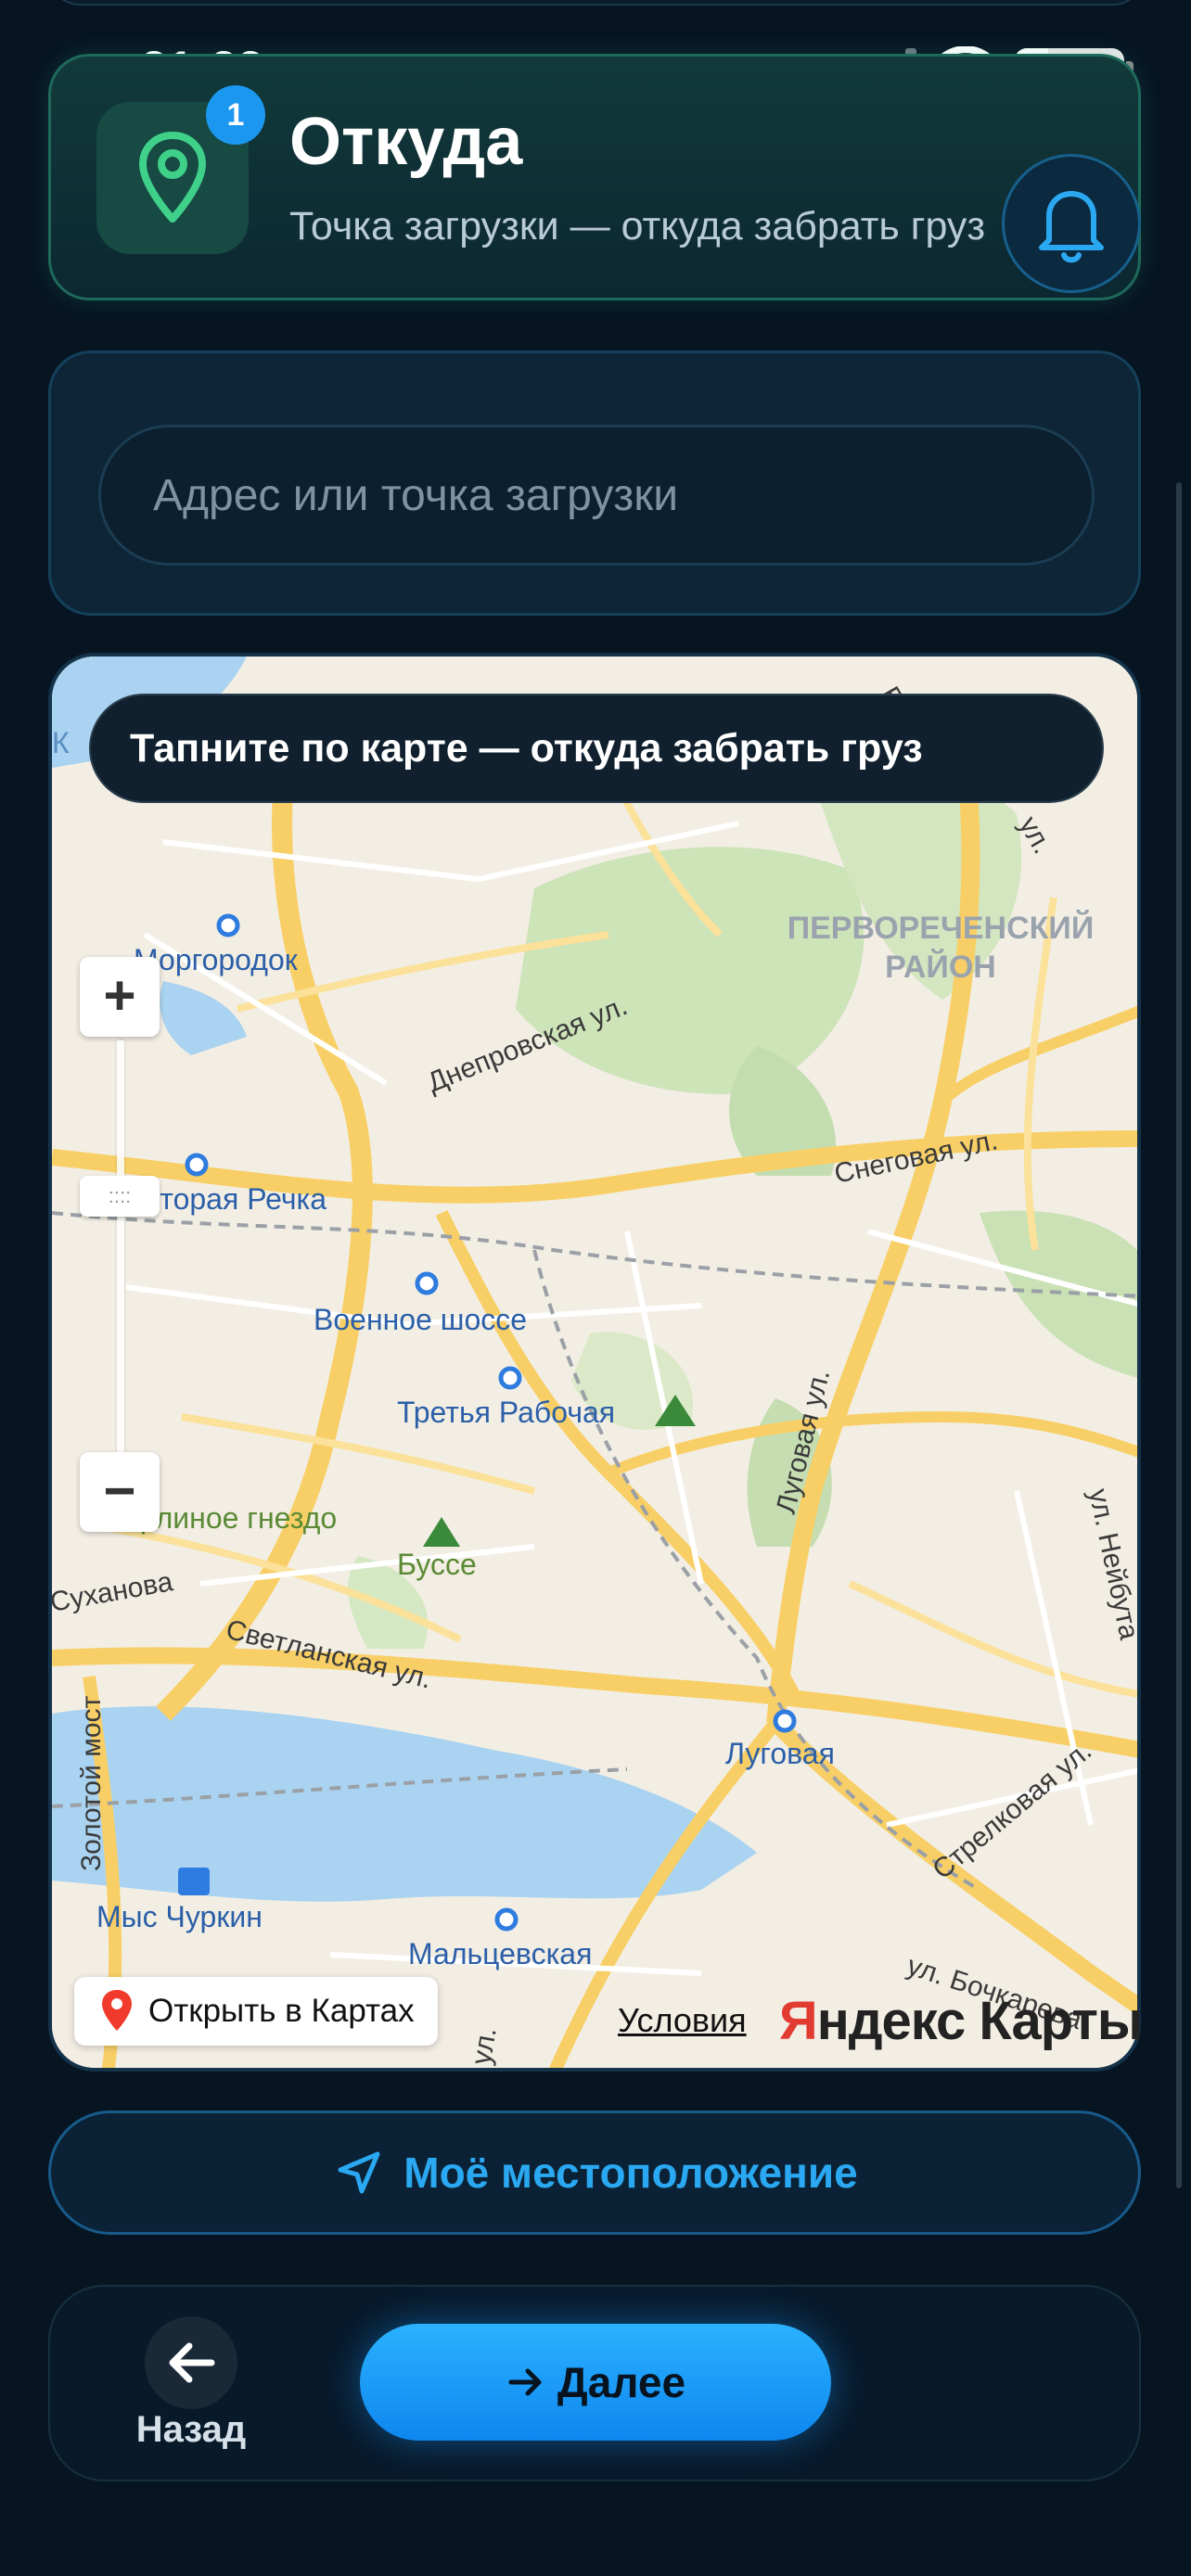 This screenshot has height=2576, width=1191. What do you see at coordinates (406, 142) in the screenshot?
I see `page-title: Откуда` at bounding box center [406, 142].